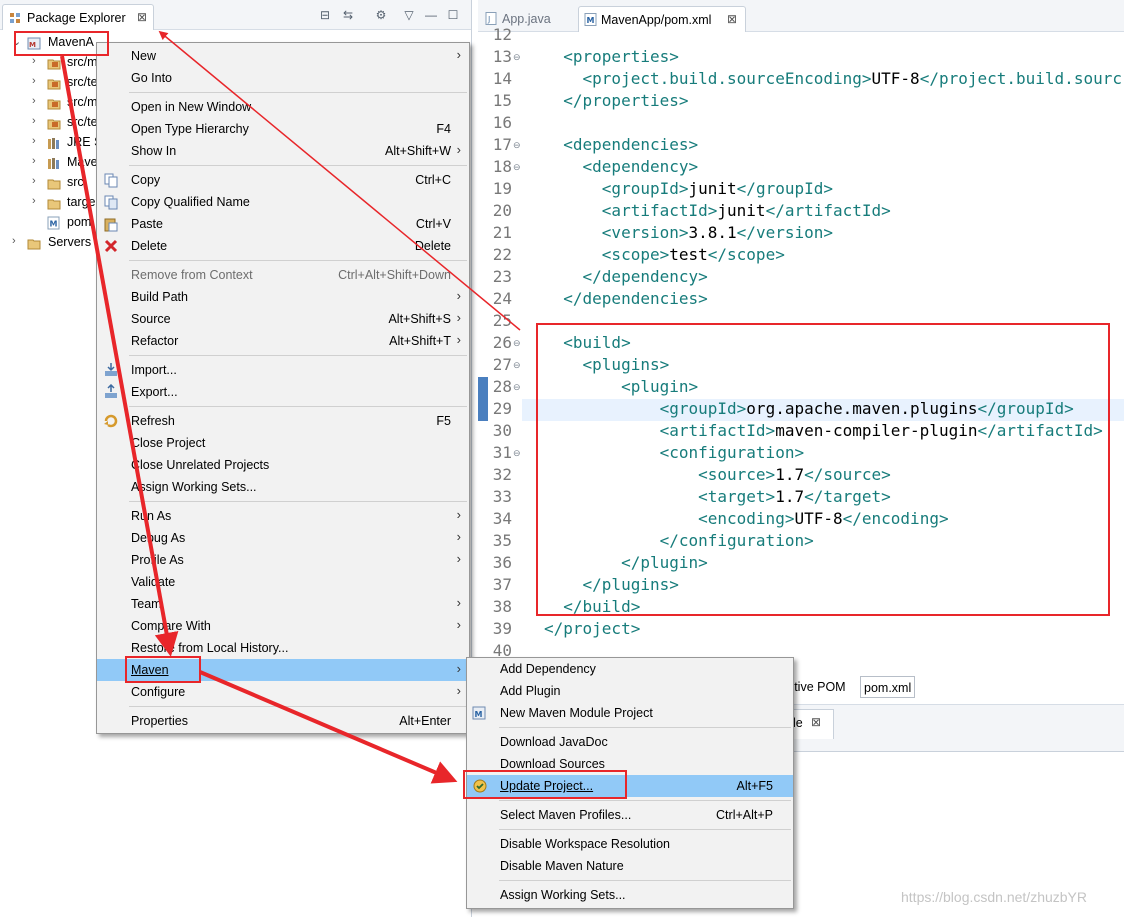 Image resolution: width=1124 pixels, height=917 pixels. Describe the element at coordinates (562, 866) in the screenshot. I see `menu-item-label: Disable Maven Nature` at that location.